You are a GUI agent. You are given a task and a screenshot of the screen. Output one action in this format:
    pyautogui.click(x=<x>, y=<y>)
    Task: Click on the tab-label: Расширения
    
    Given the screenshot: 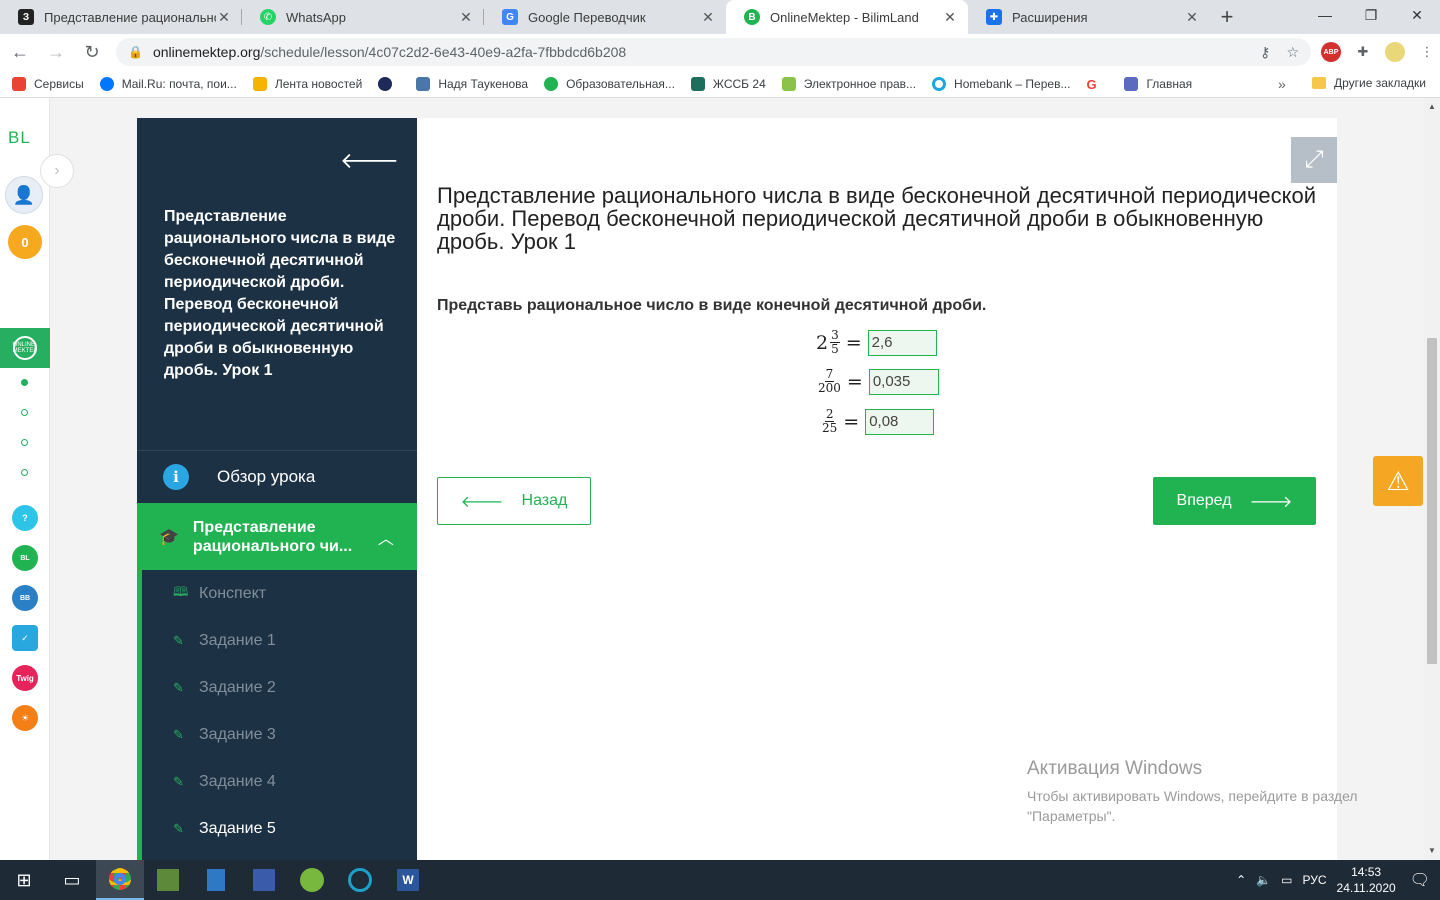 What is the action you would take?
    pyautogui.click(x=1050, y=17)
    